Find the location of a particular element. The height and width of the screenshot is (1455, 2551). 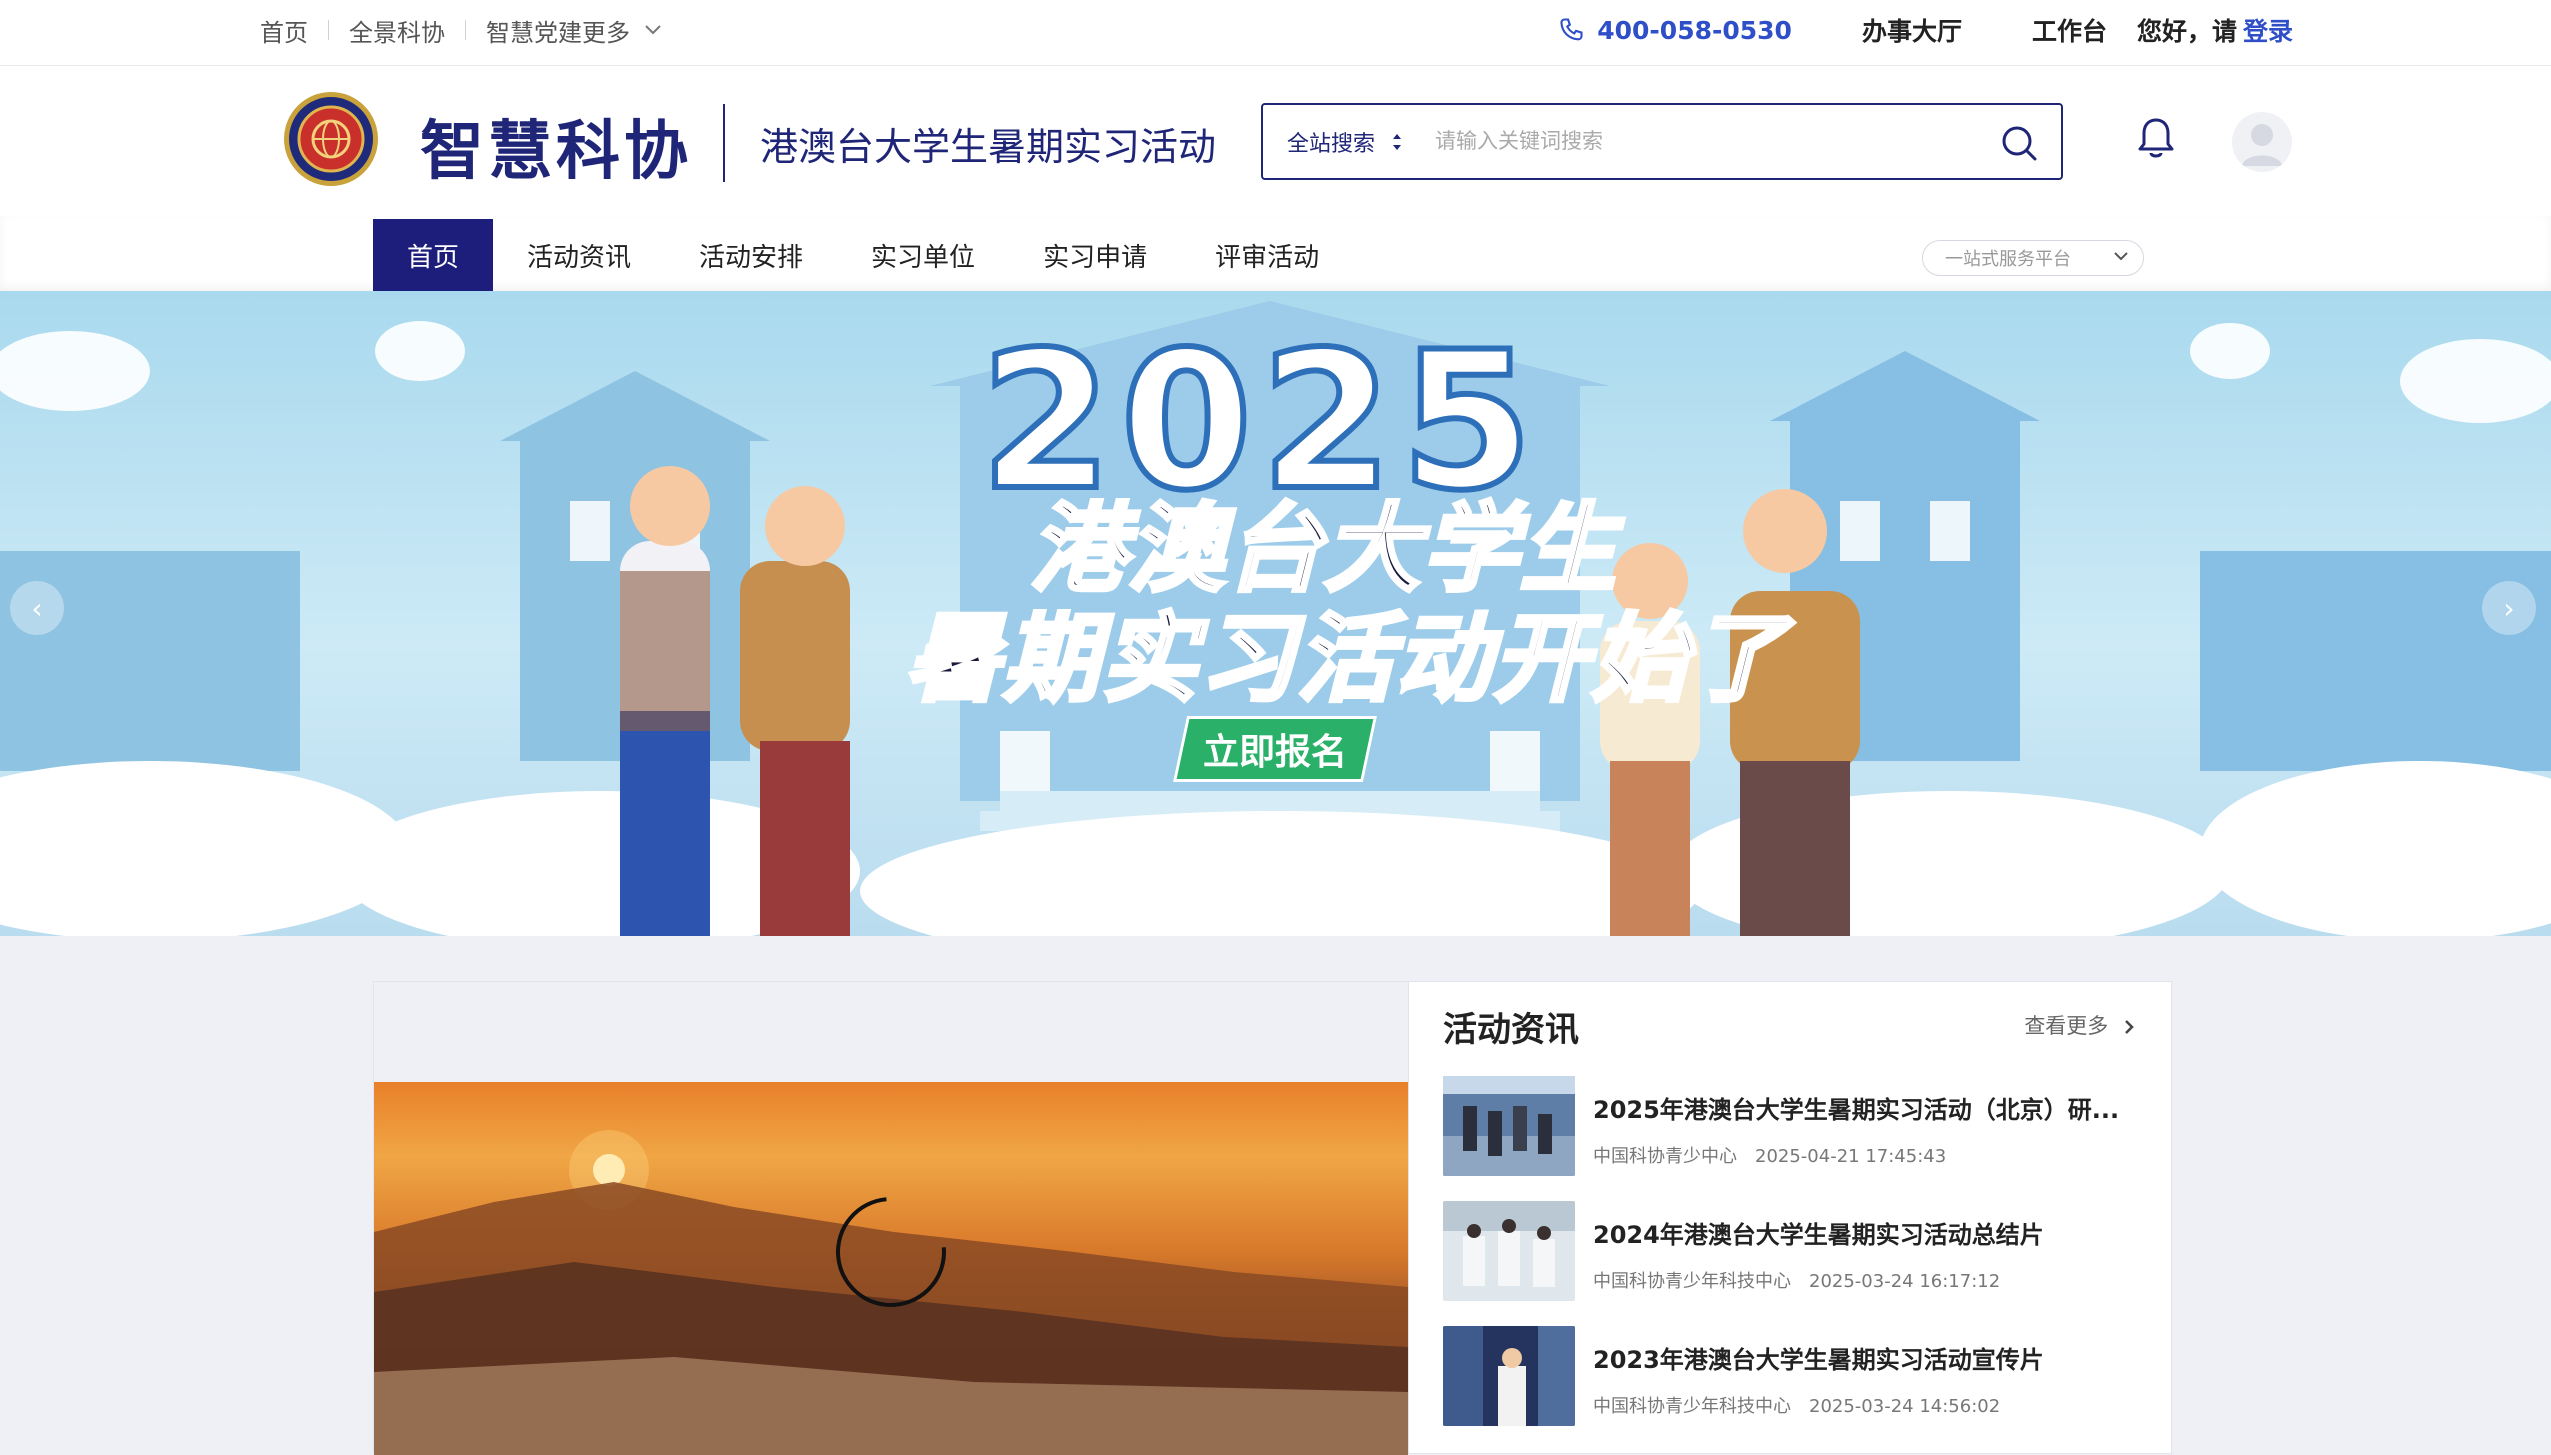

news-item-date: 2025-03-24 16:17:12 is located at coordinates (1905, 1281).